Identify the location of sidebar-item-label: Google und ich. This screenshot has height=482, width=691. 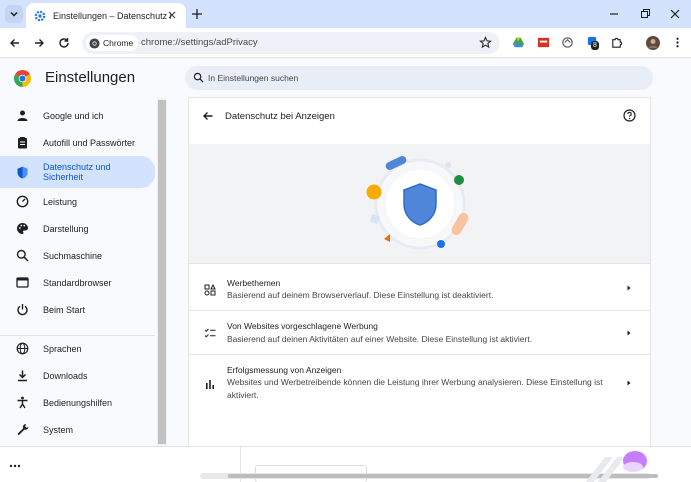
(73, 115).